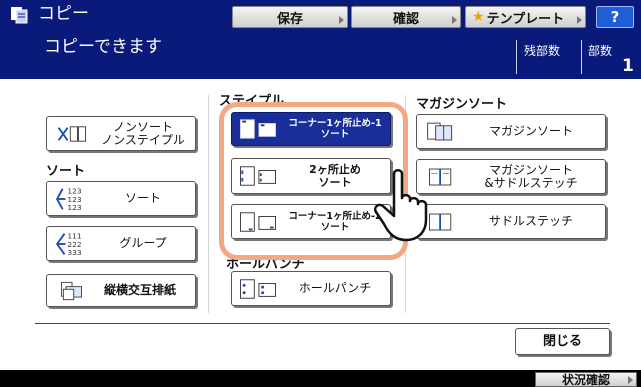  I want to click on copies-value: 1, so click(628, 66).